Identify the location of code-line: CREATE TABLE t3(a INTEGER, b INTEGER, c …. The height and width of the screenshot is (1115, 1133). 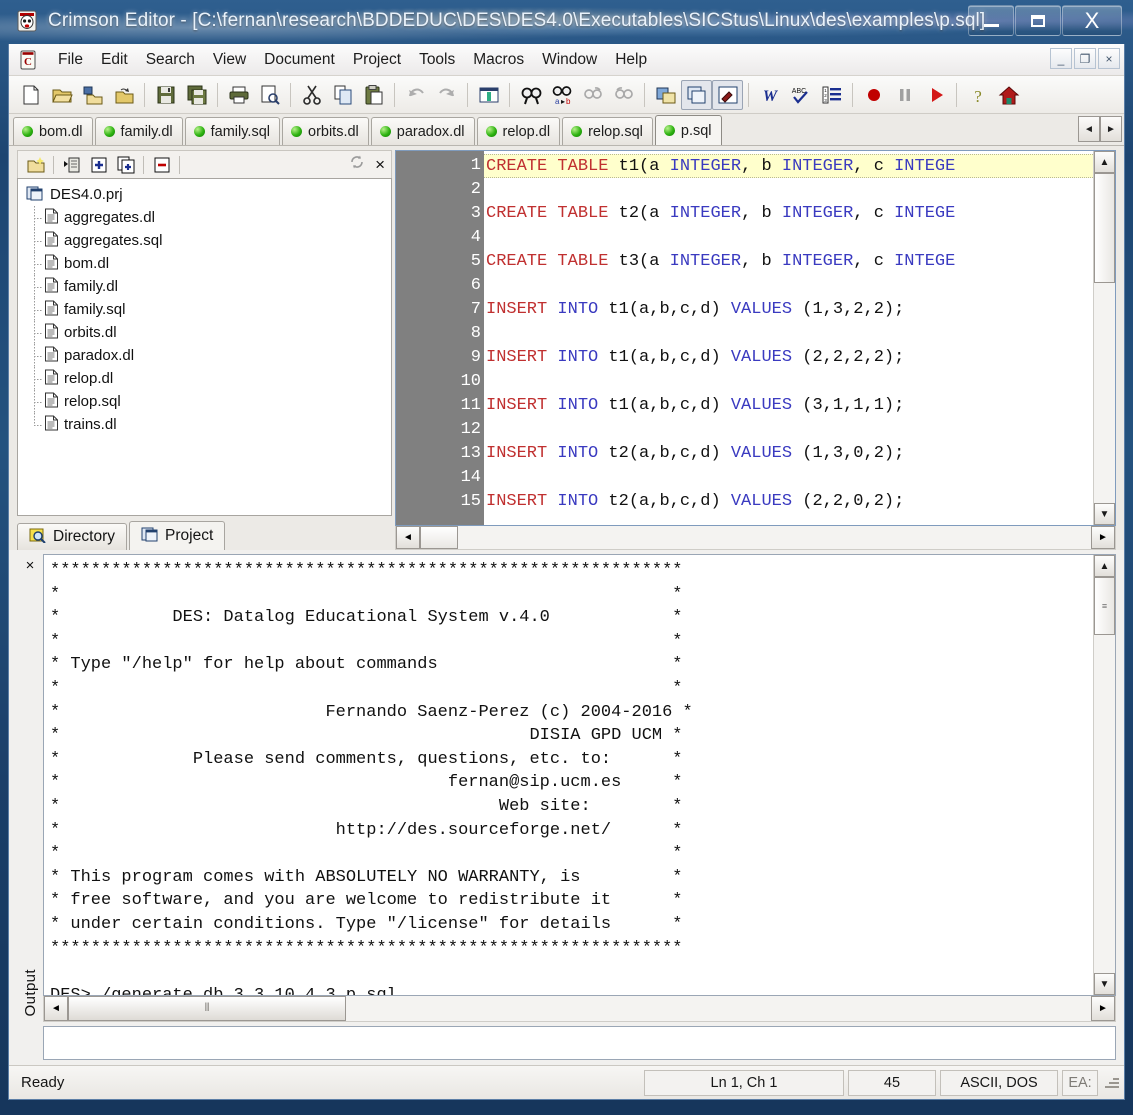
(788, 262).